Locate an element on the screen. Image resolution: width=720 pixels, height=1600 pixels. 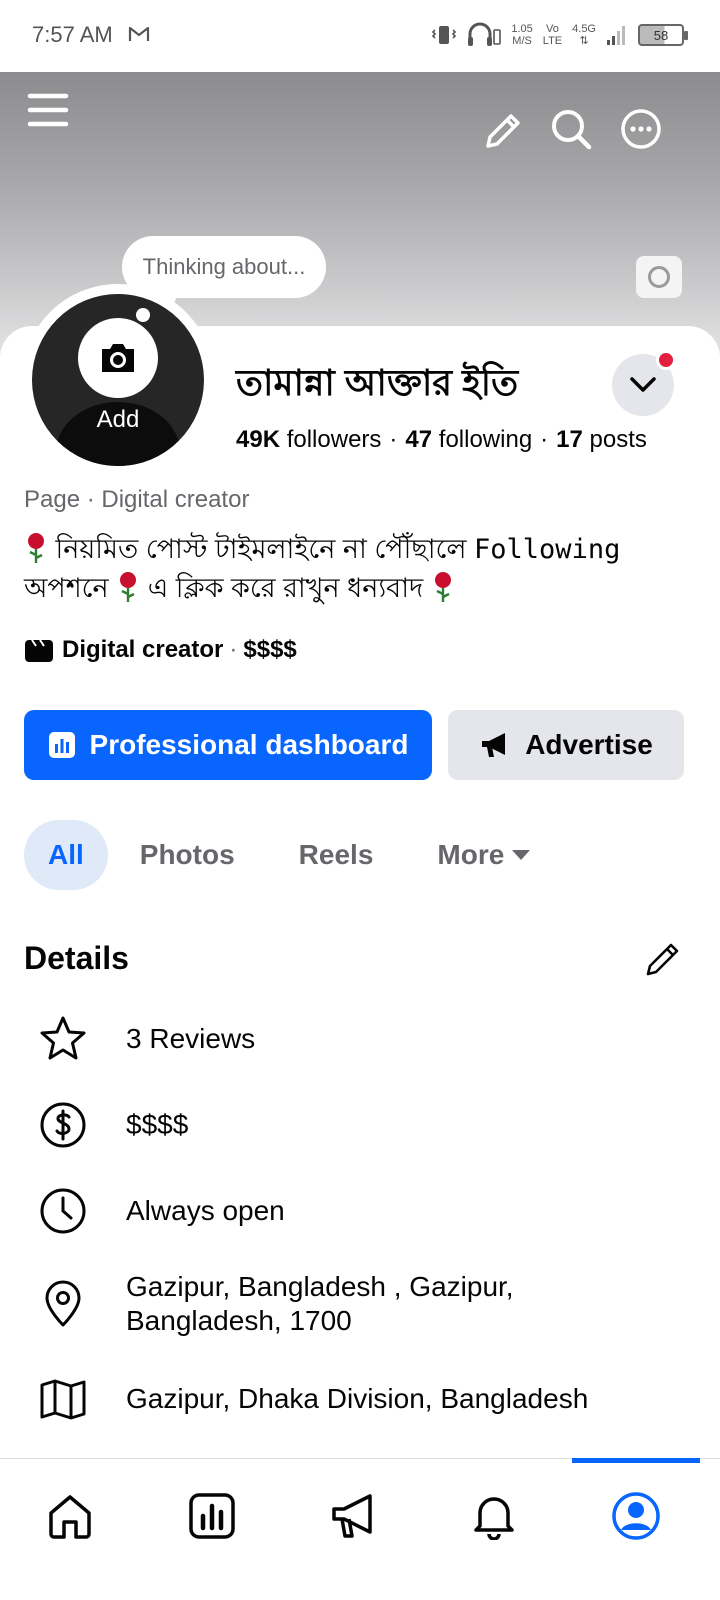
speed-value: 1.05 is located at coordinates (522, 29).